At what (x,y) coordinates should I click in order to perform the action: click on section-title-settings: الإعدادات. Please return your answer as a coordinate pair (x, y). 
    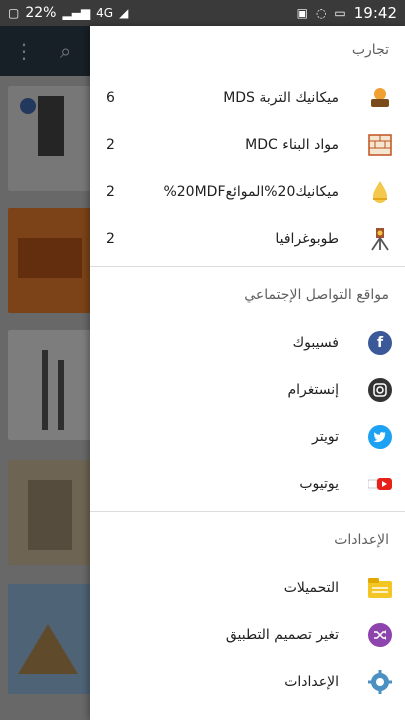
    Looking at the image, I should click on (361, 540).